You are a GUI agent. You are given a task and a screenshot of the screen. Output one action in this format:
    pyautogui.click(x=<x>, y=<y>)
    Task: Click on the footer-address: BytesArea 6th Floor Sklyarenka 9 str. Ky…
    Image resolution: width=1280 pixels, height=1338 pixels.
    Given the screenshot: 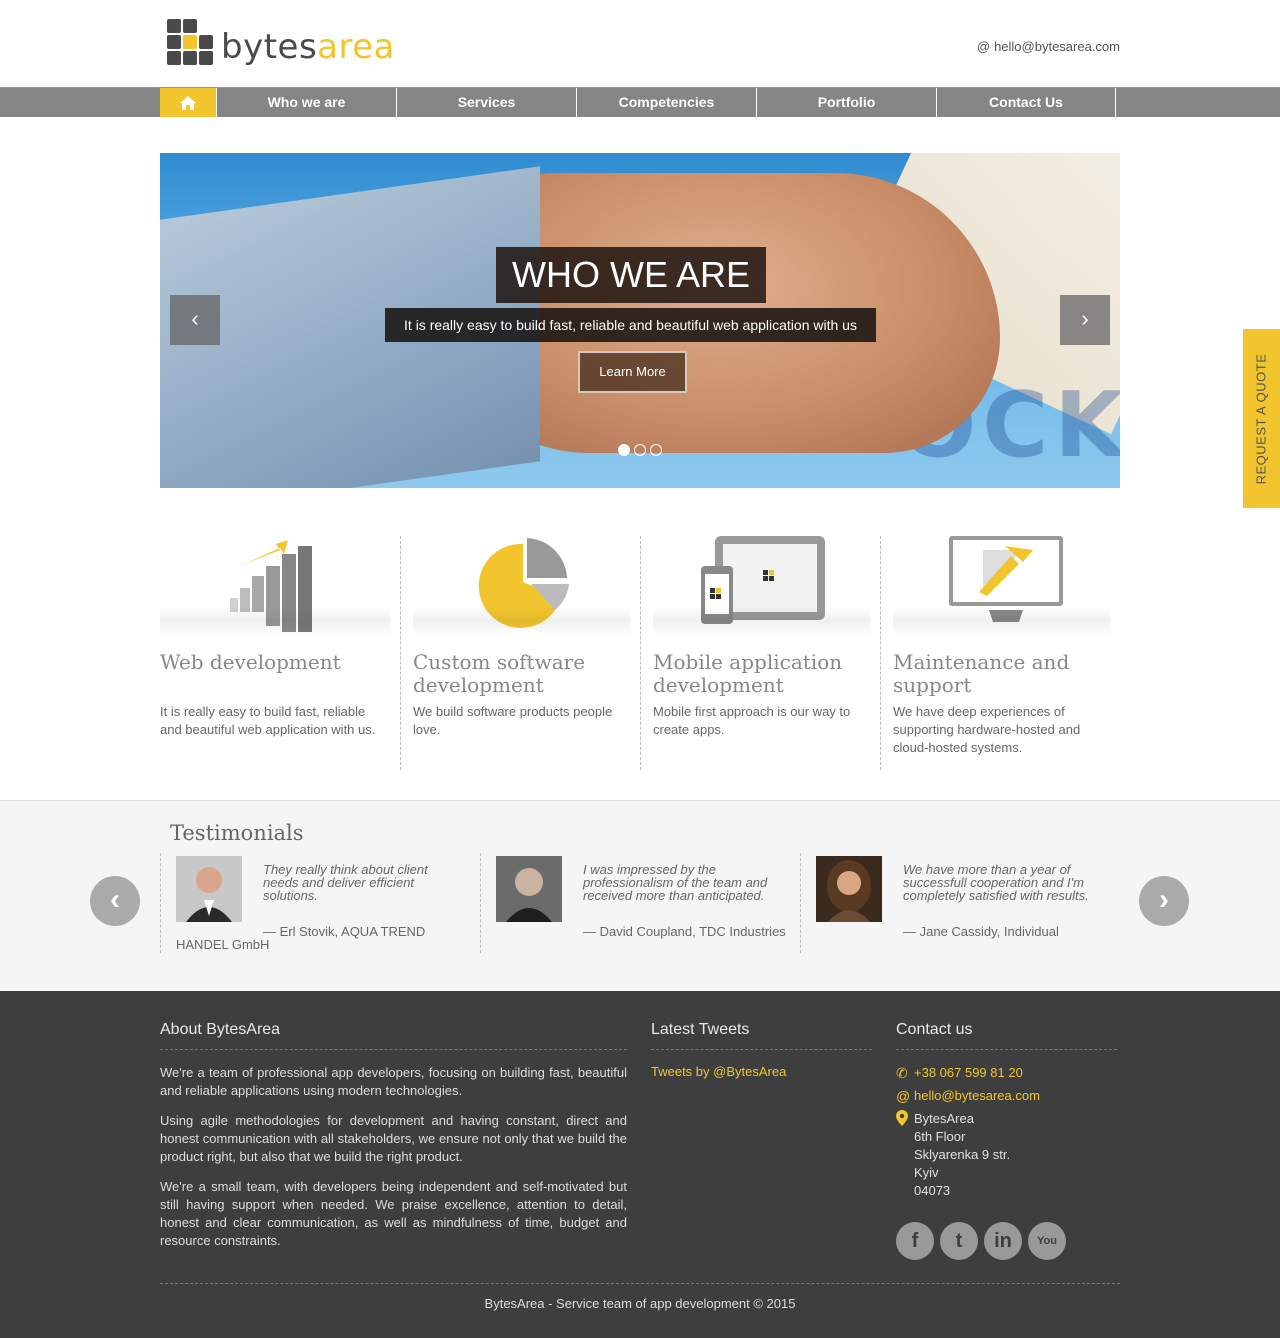 What is the action you would take?
    pyautogui.click(x=1006, y=1155)
    